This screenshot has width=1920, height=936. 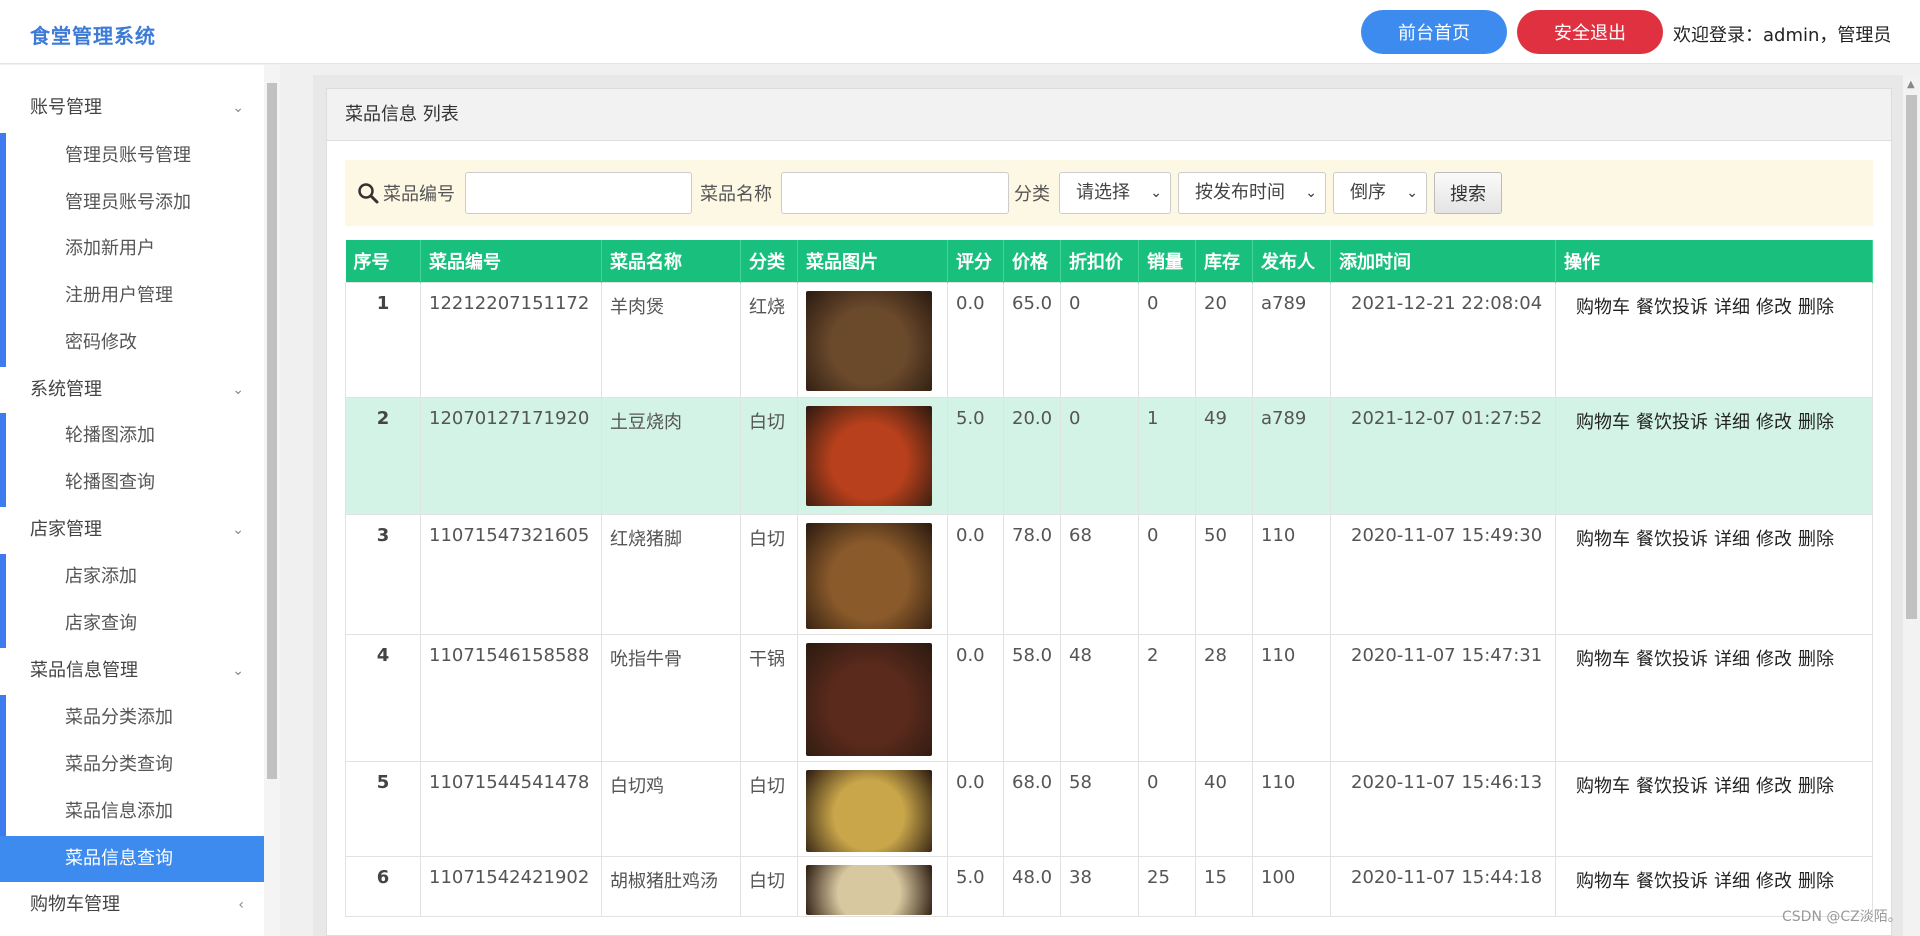 What do you see at coordinates (132, 624) in the screenshot?
I see `sidebar-item-store-query: 店家查询` at bounding box center [132, 624].